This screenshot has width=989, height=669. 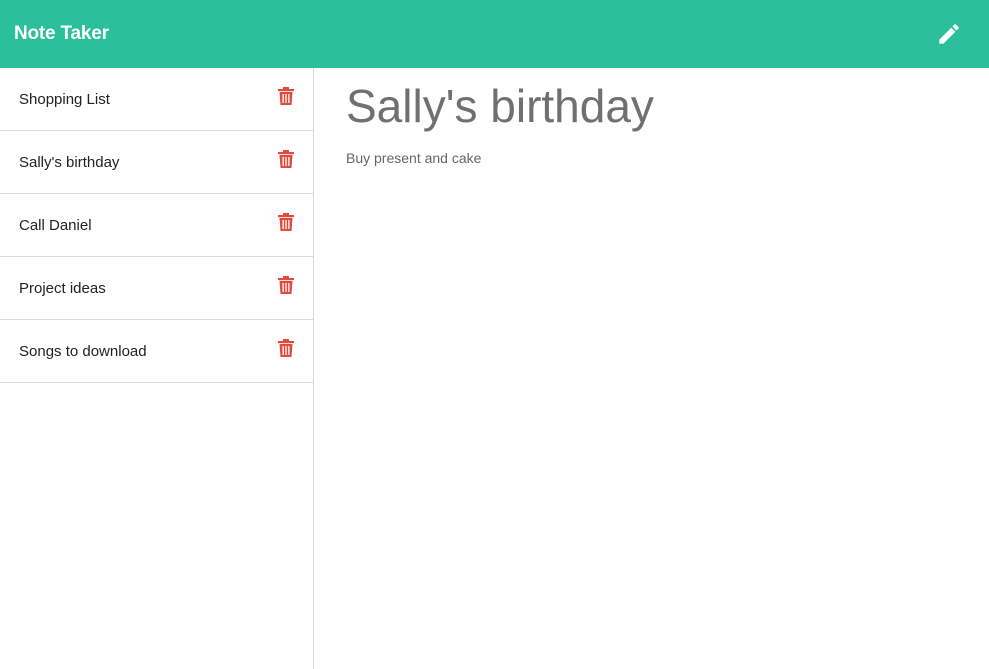 What do you see at coordinates (156, 351) in the screenshot?
I see `list-item: Songs to download` at bounding box center [156, 351].